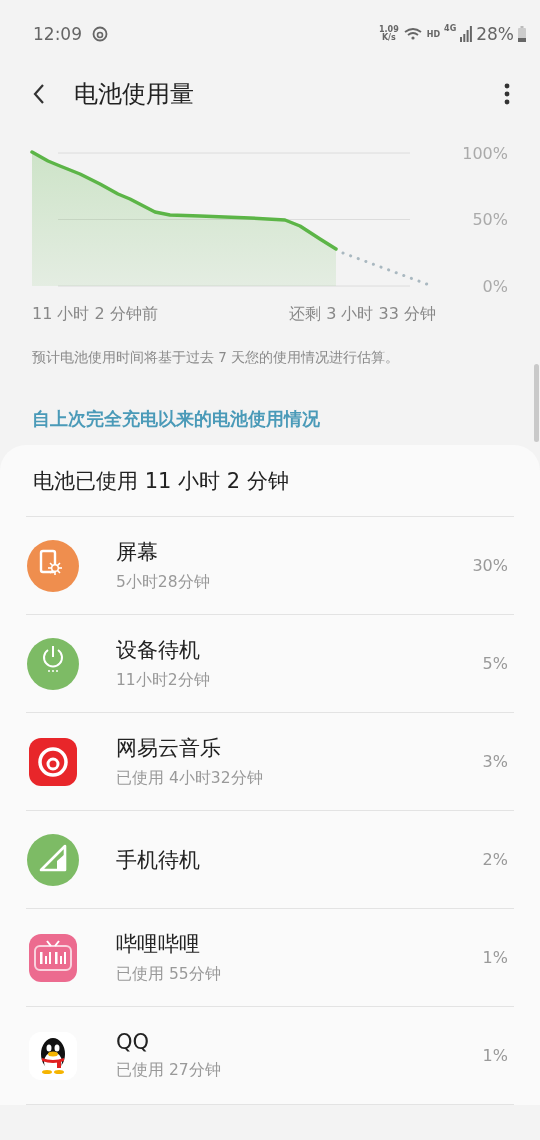 The width and height of the screenshot is (540, 1140). What do you see at coordinates (412, 34) in the screenshot?
I see `wifi-icon` at bounding box center [412, 34].